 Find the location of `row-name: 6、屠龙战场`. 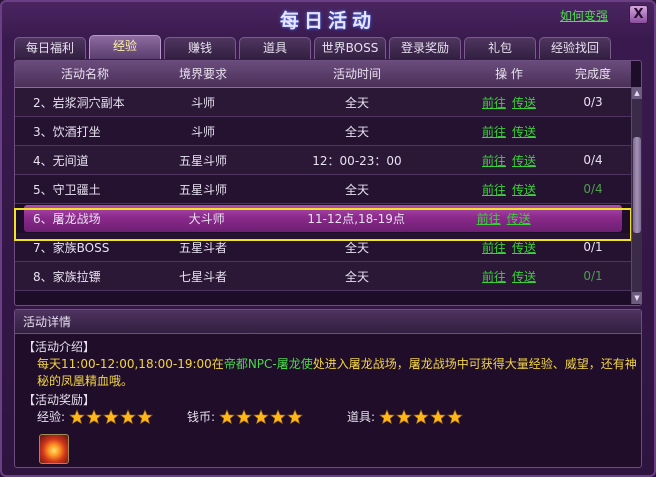

row-name: 6、屠龙战场 is located at coordinates (67, 219).